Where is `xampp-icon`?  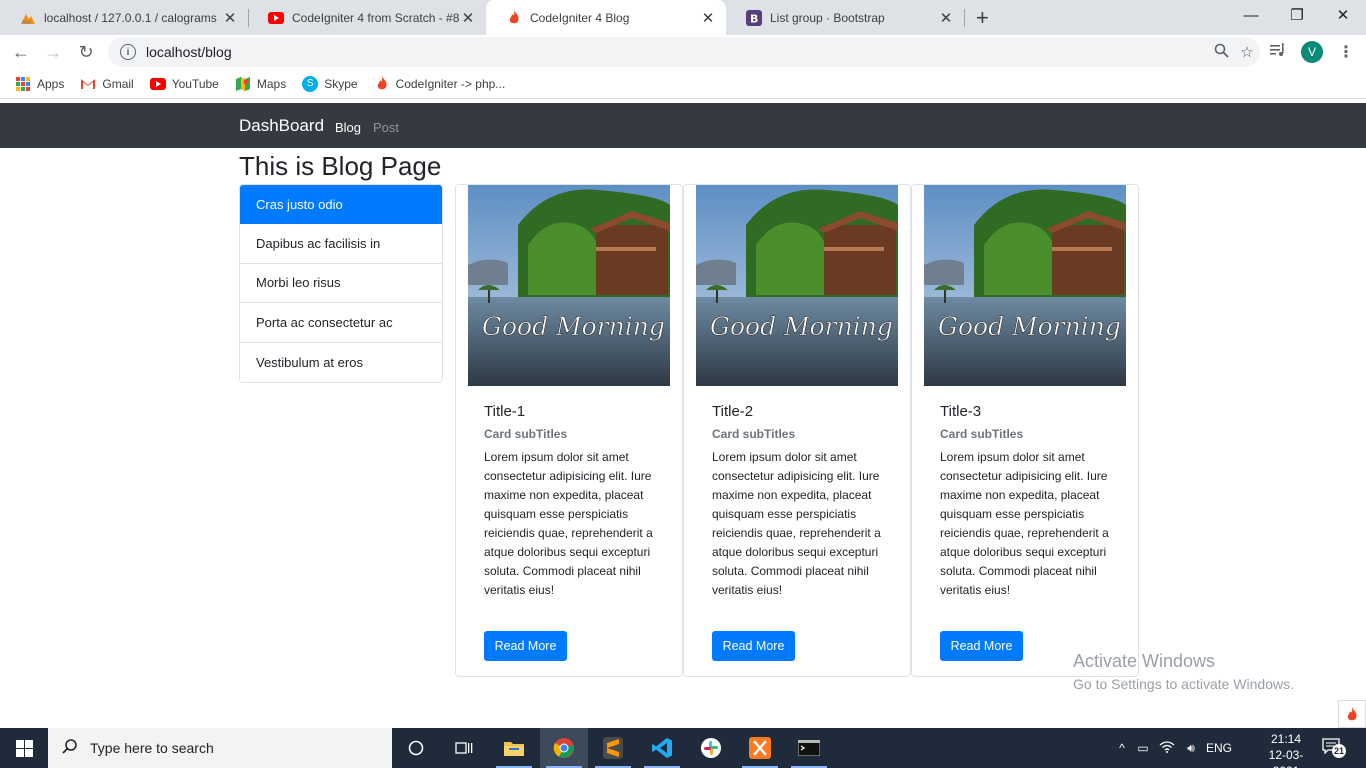 xampp-icon is located at coordinates (760, 748).